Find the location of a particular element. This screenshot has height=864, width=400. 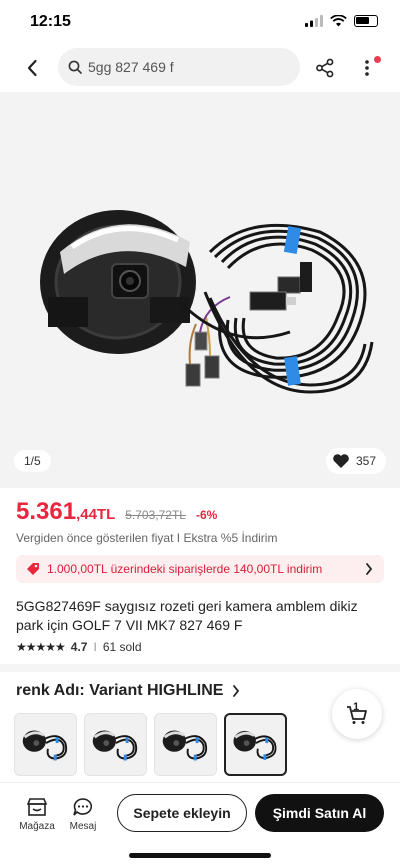

price-integer: 5.361 is located at coordinates (46, 511).